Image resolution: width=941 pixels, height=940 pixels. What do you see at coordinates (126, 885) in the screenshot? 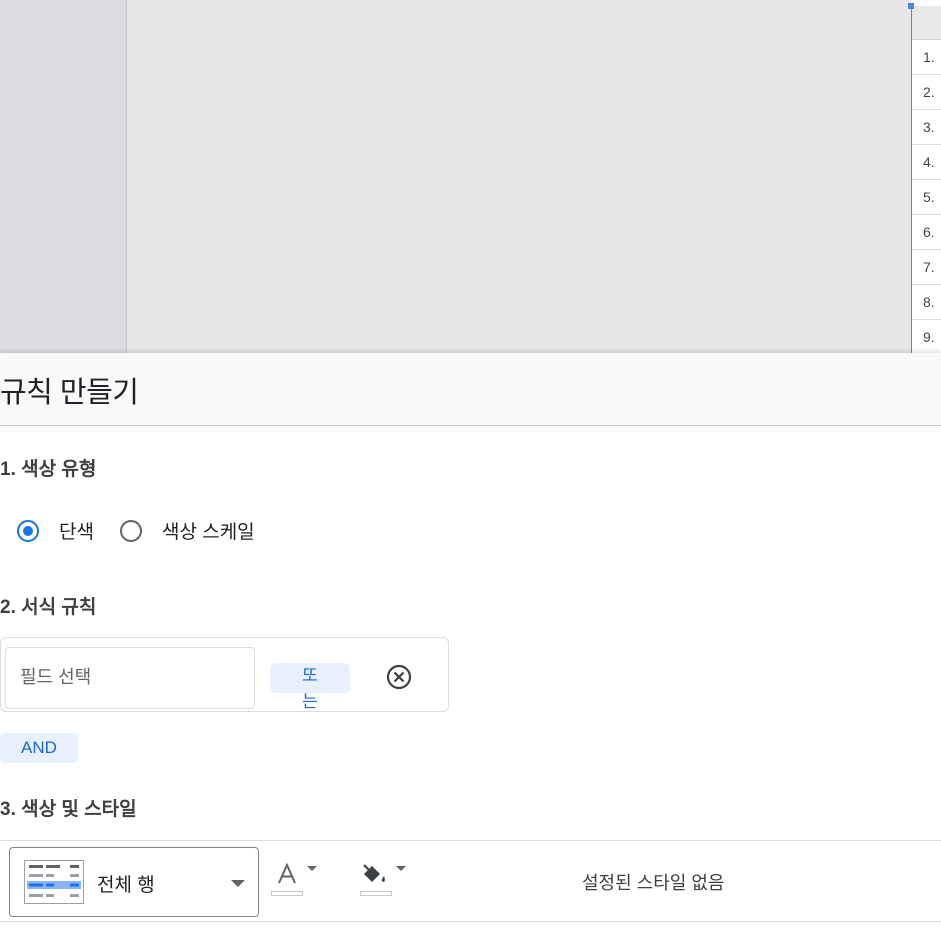
I see `apply-scope-label: 전체 행` at bounding box center [126, 885].